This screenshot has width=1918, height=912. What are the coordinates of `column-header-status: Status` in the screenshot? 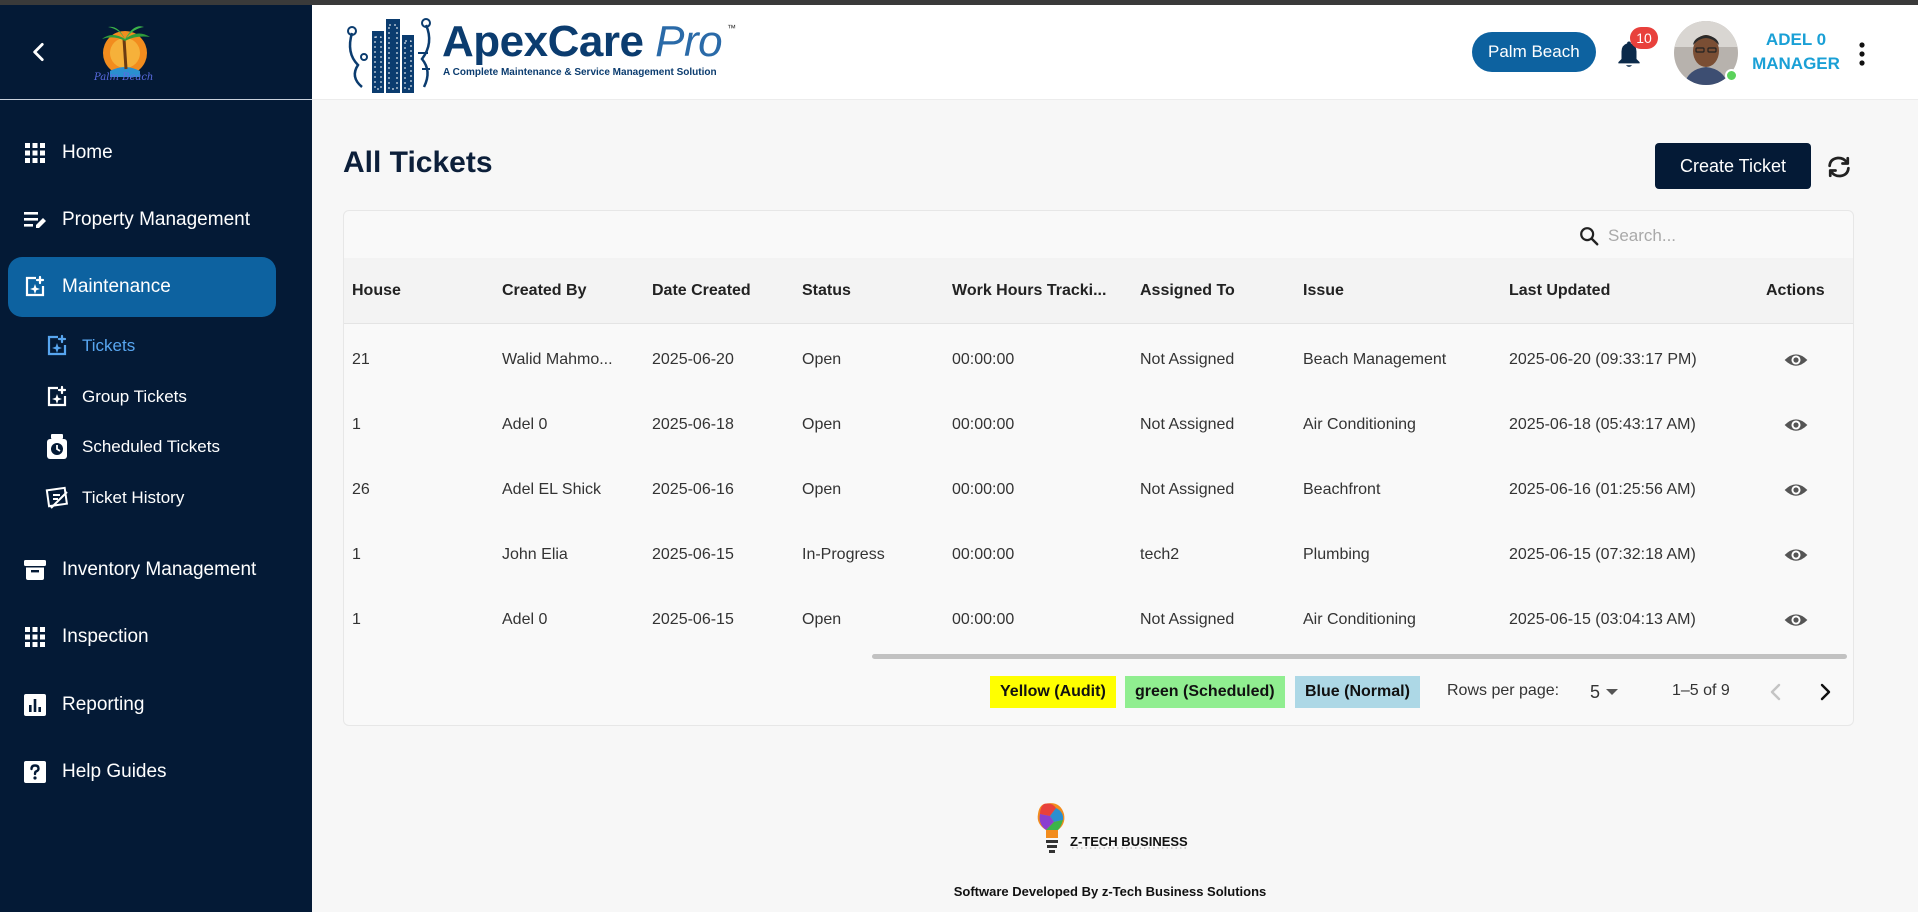 It's located at (826, 291).